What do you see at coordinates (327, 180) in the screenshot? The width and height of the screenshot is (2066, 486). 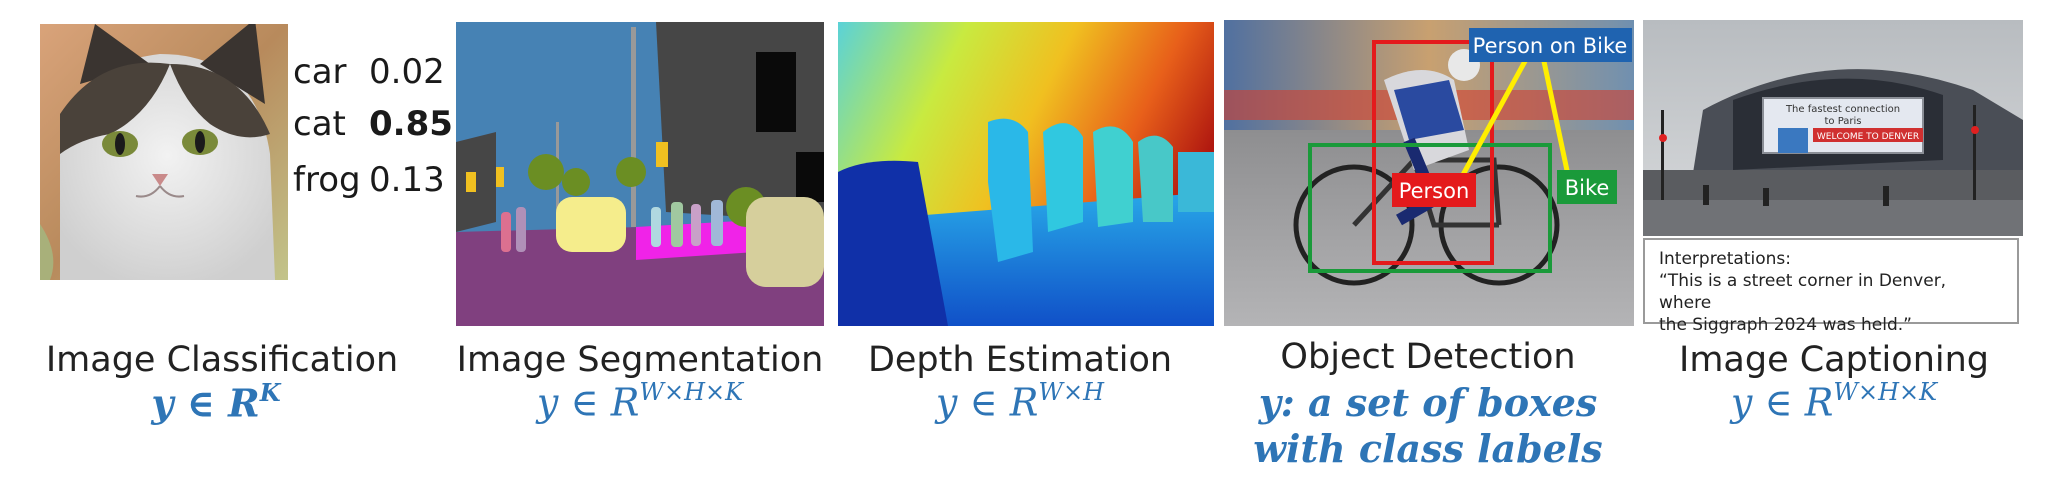 I see `class-label: frog` at bounding box center [327, 180].